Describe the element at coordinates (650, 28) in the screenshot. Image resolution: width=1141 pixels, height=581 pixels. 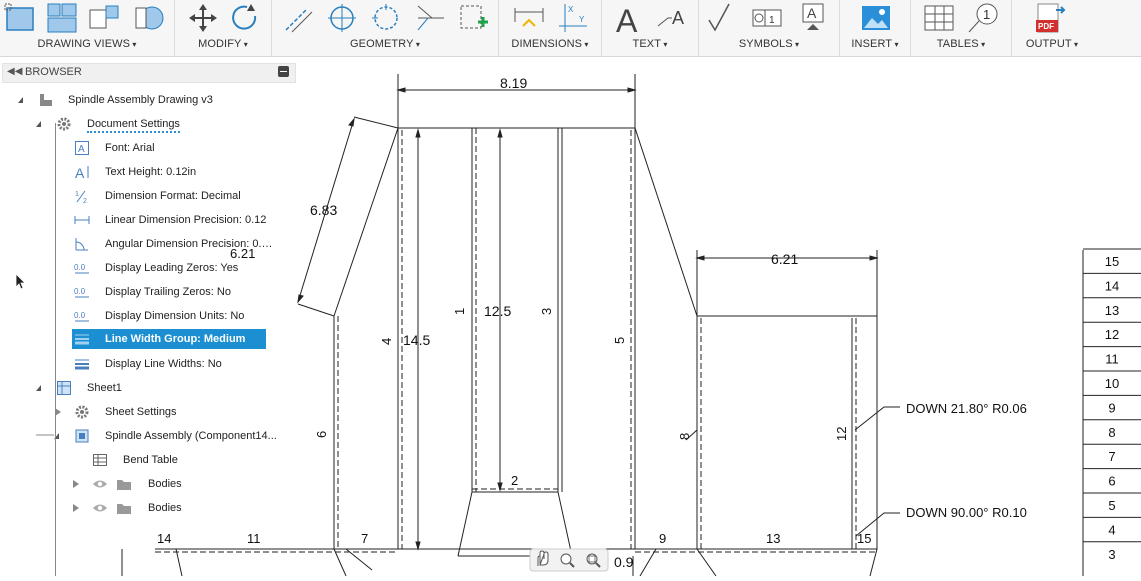
I see `group-text: A A TEXT` at that location.